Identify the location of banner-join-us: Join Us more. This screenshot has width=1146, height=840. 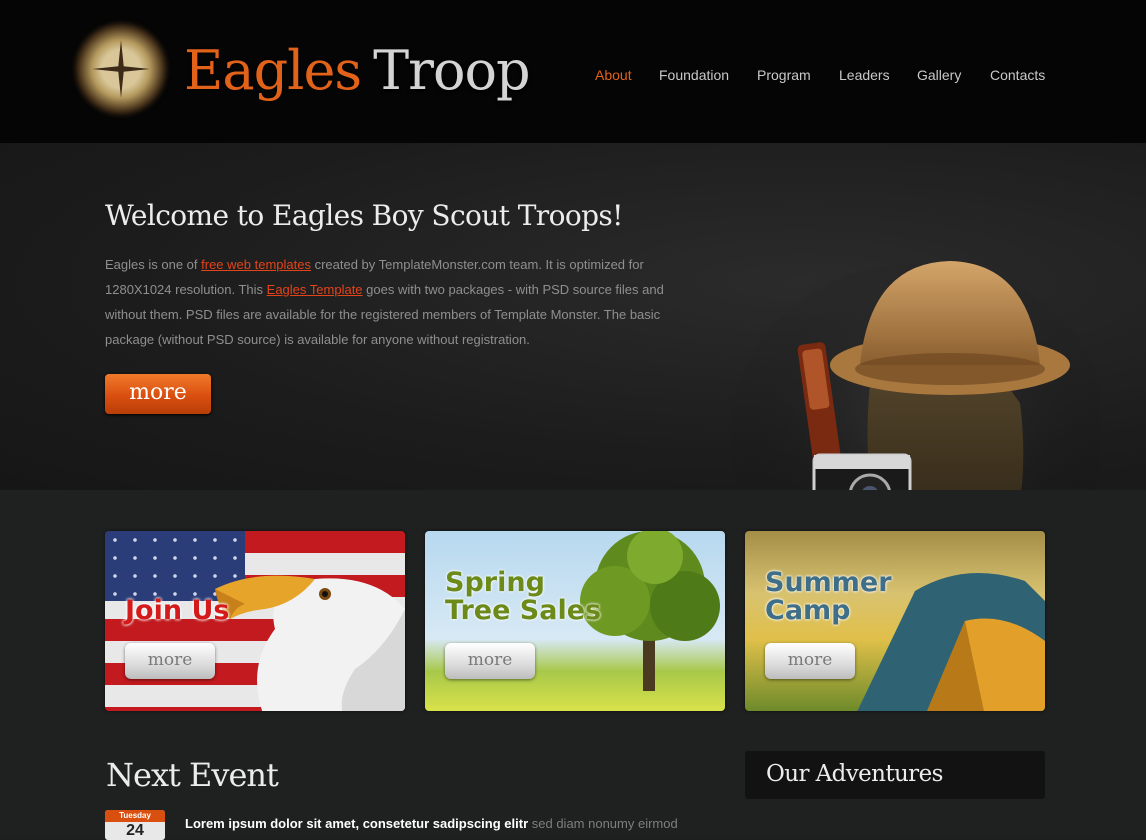
(255, 621).